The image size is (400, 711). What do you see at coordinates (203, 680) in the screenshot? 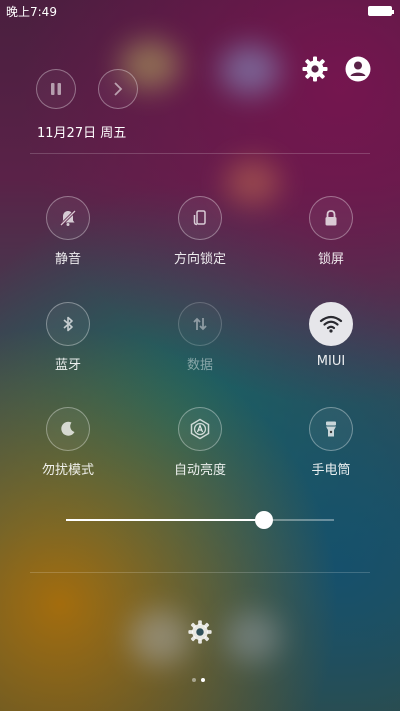
I see `page-dot-active` at bounding box center [203, 680].